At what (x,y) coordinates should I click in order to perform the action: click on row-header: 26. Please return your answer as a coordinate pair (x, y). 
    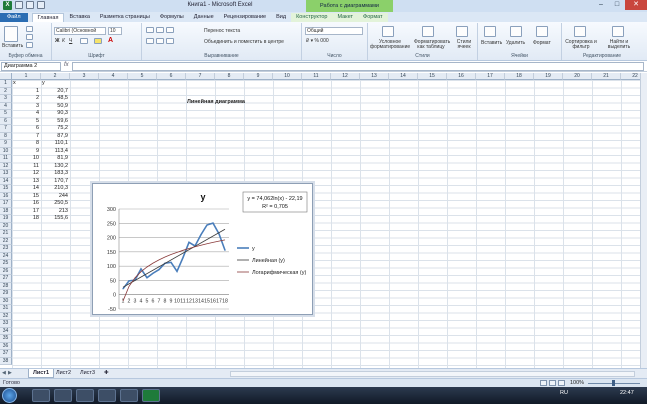
    Looking at the image, I should click on (6, 271).